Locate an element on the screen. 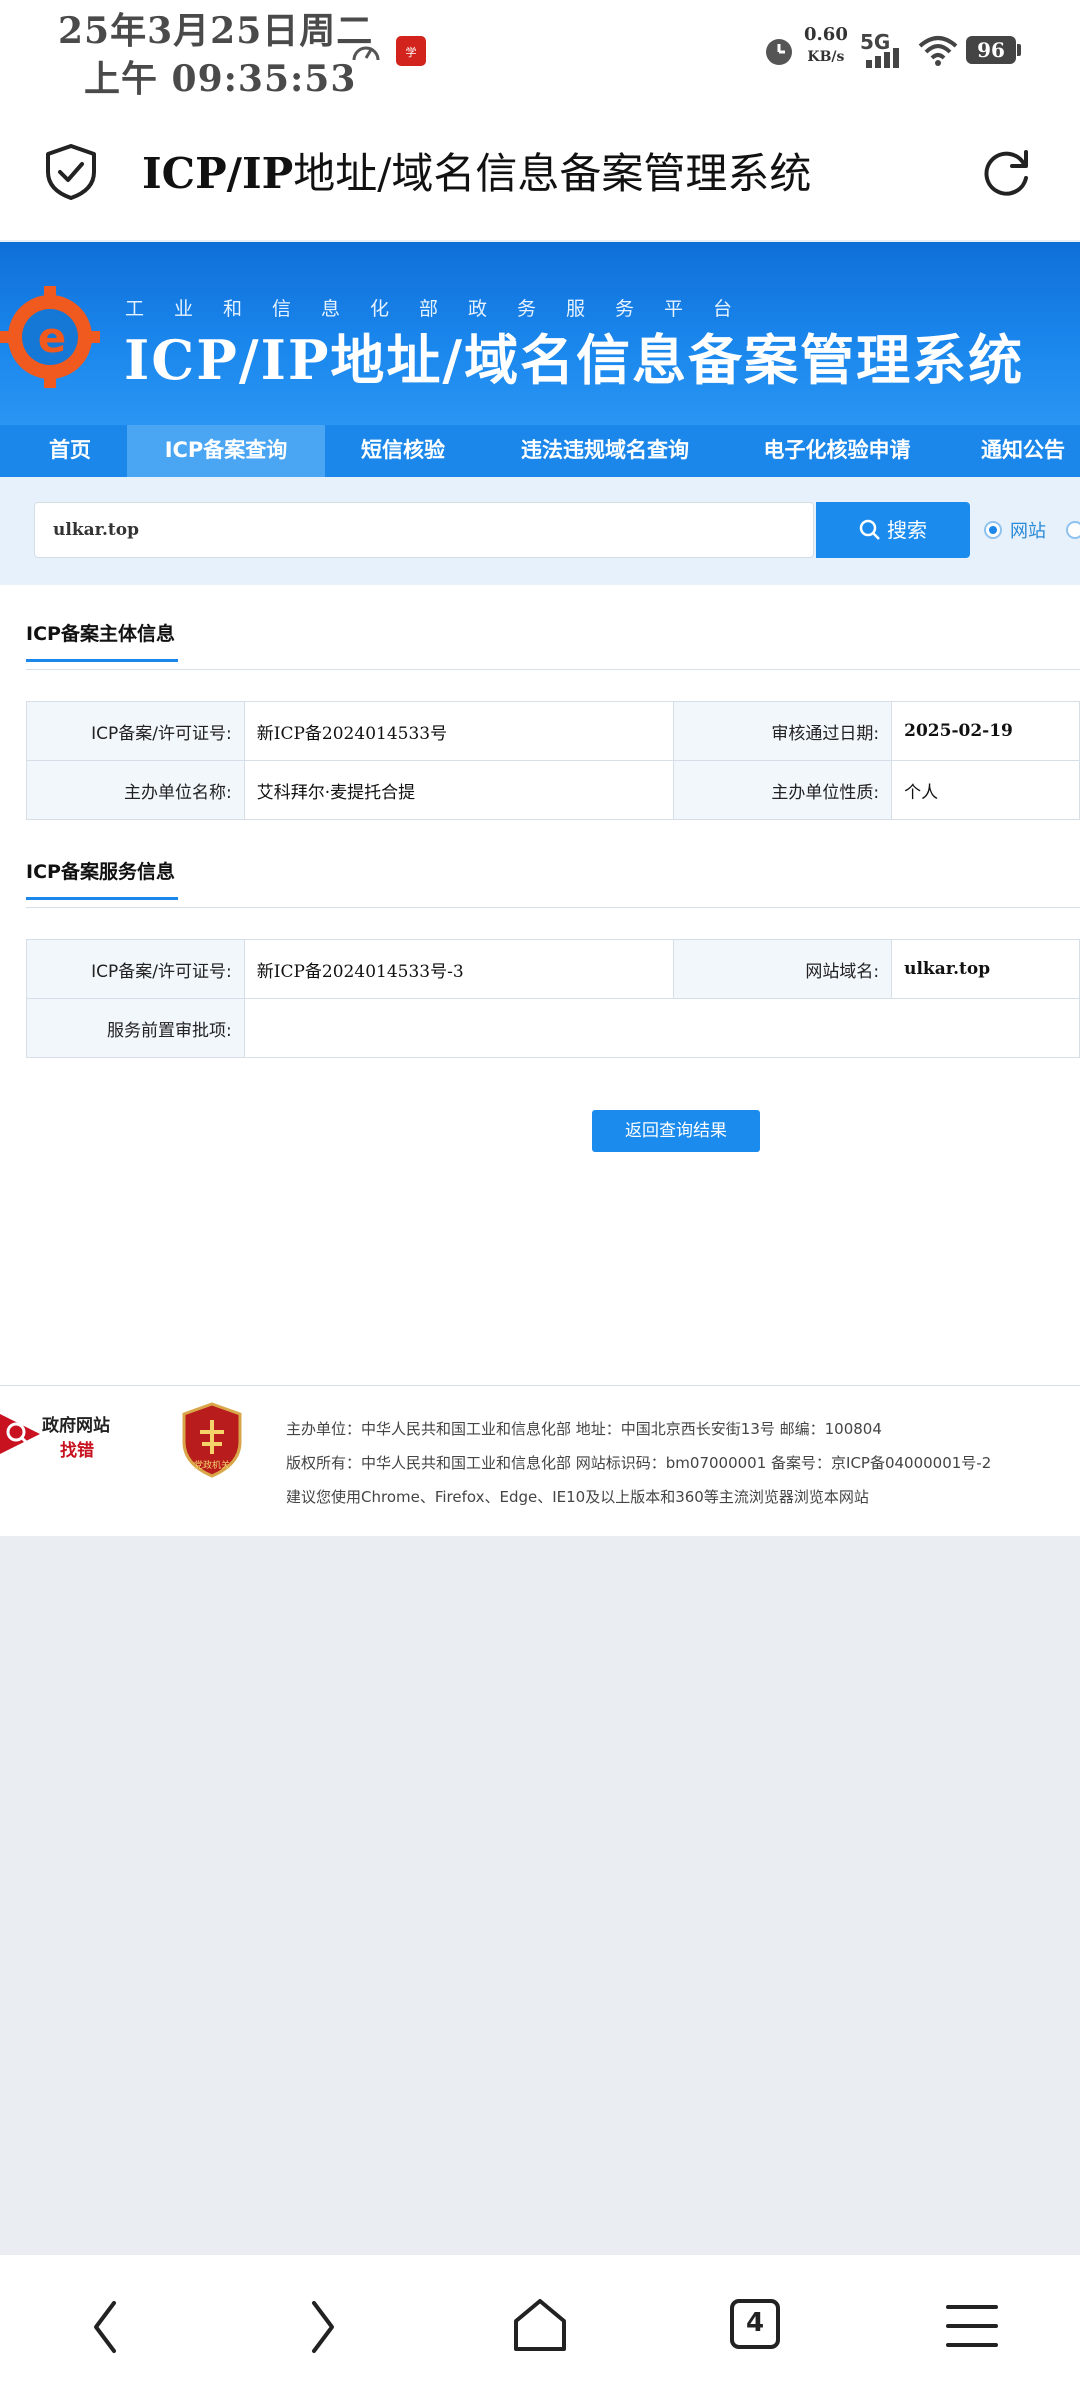 The width and height of the screenshot is (1080, 2400). gov-site-error-icon is located at coordinates (22, 1433).